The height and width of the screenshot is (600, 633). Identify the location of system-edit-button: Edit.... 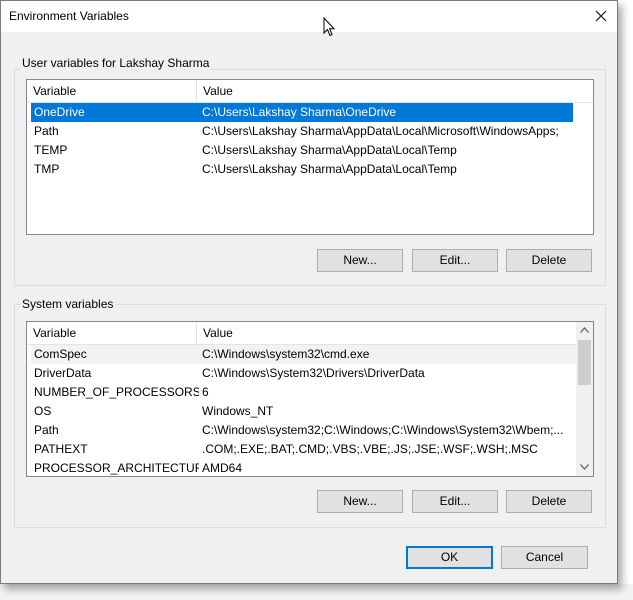
(455, 501).